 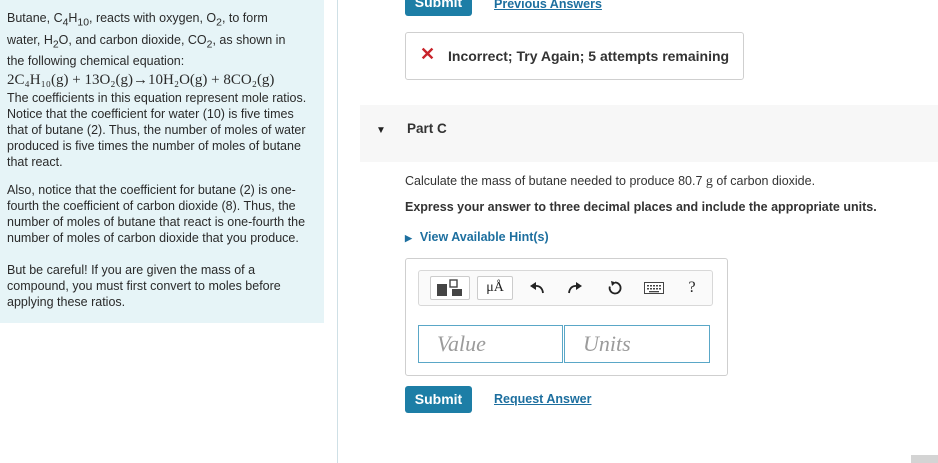 What do you see at coordinates (924, 459) in the screenshot?
I see `scrollbar-thumb` at bounding box center [924, 459].